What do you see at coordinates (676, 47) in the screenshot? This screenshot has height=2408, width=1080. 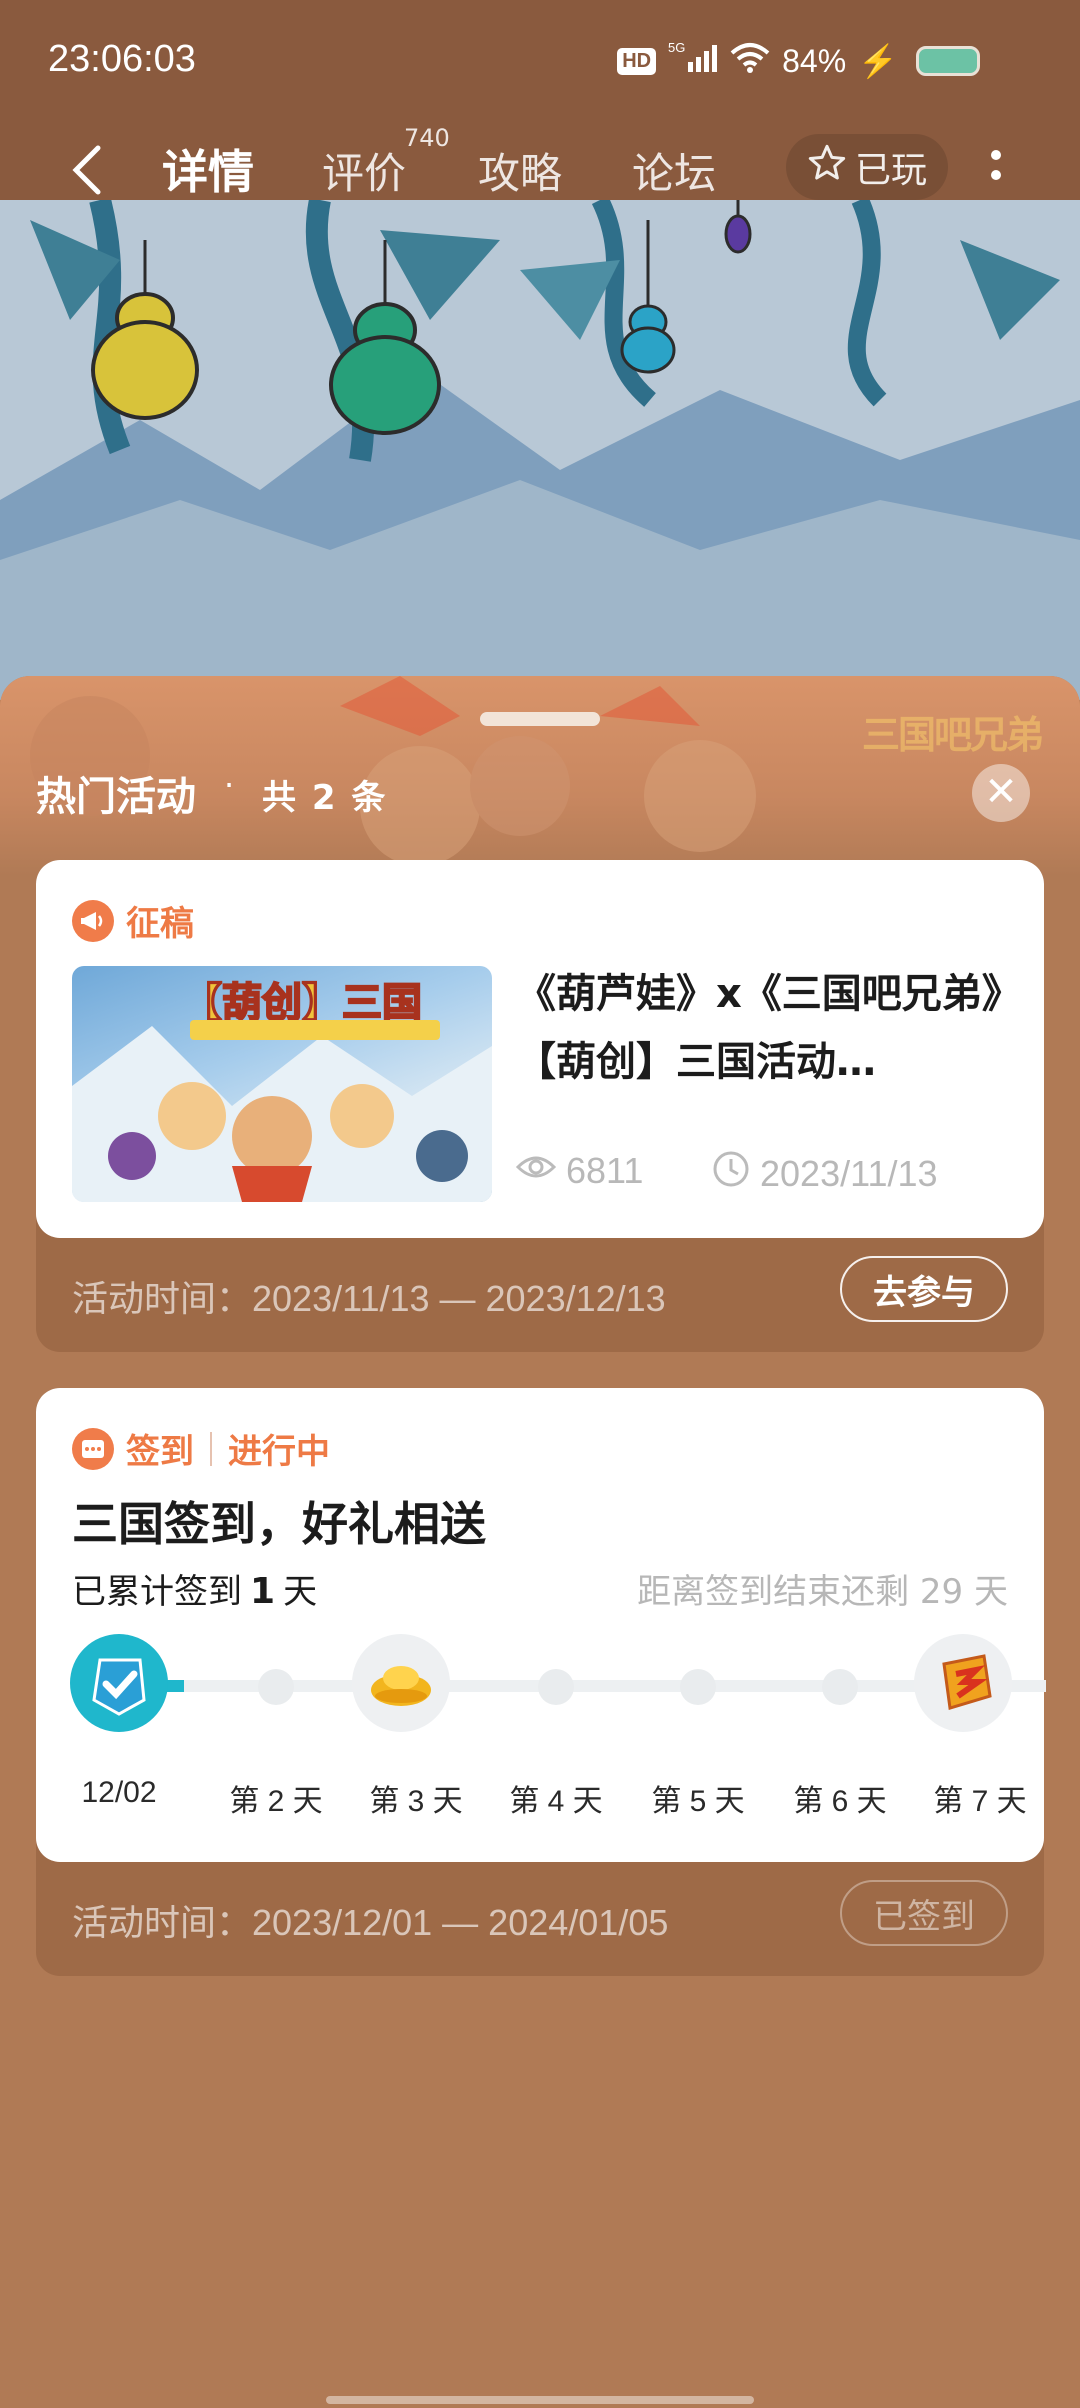 I see `network-label: 5G` at bounding box center [676, 47].